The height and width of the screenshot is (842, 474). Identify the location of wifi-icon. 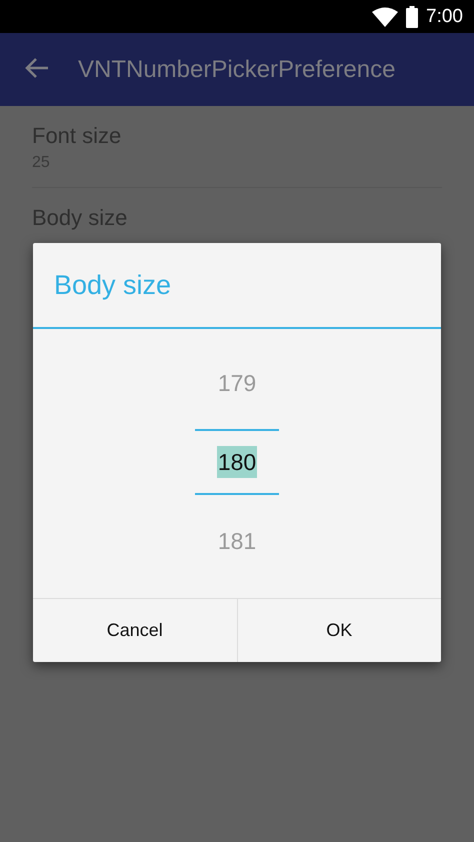
(385, 16).